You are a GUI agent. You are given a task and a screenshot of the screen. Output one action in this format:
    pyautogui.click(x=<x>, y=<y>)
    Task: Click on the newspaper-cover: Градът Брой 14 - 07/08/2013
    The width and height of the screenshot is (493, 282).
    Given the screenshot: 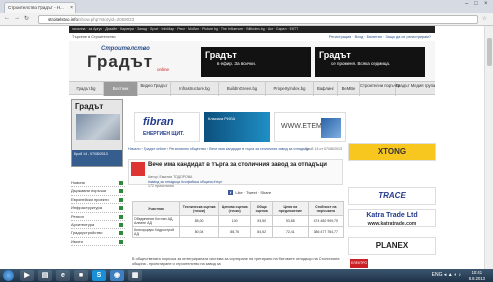 What is the action you would take?
    pyautogui.click(x=97, y=133)
    